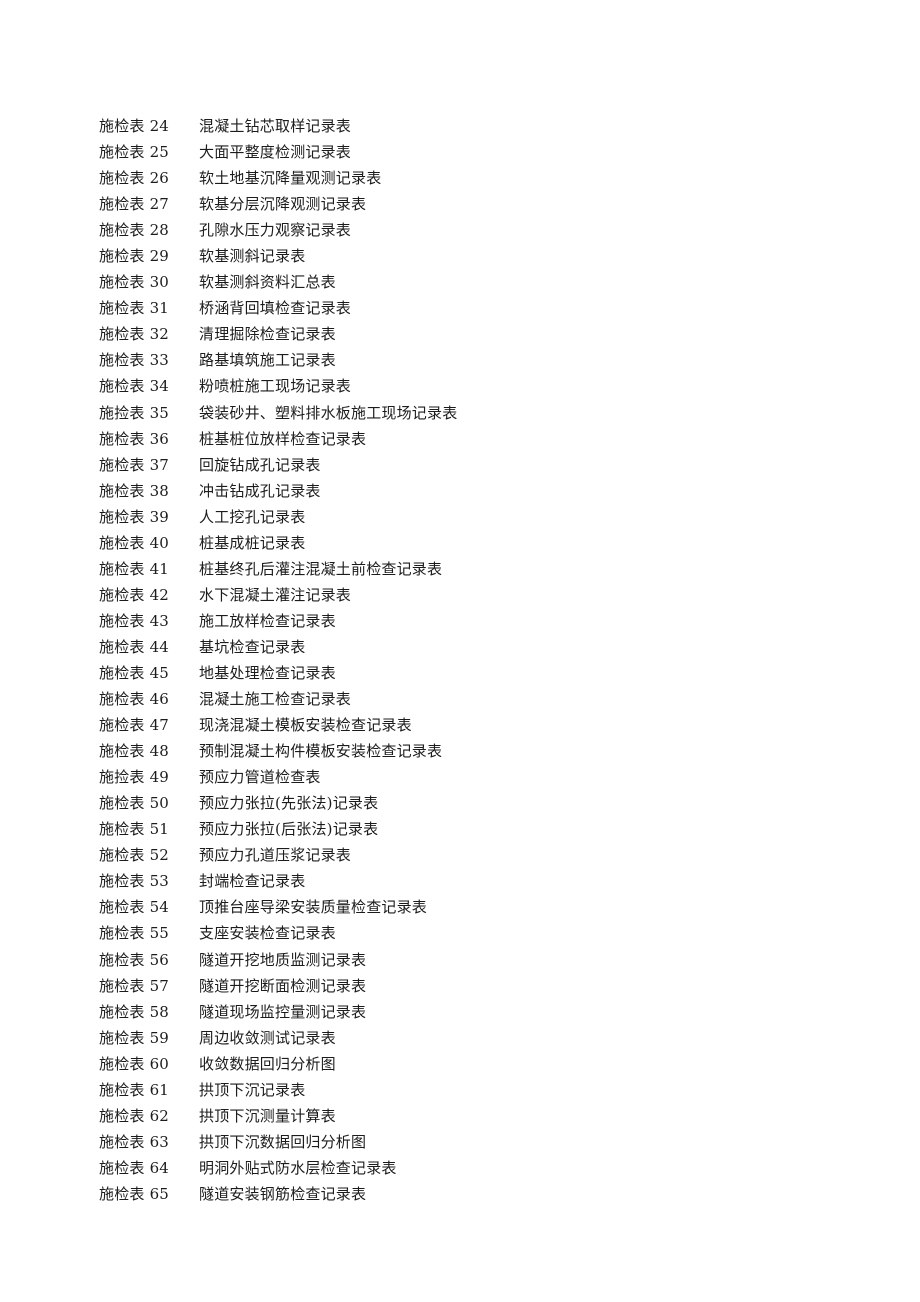 The width and height of the screenshot is (920, 1302). What do you see at coordinates (260, 464) in the screenshot?
I see `form-title: 回旋钻成孔记录表` at bounding box center [260, 464].